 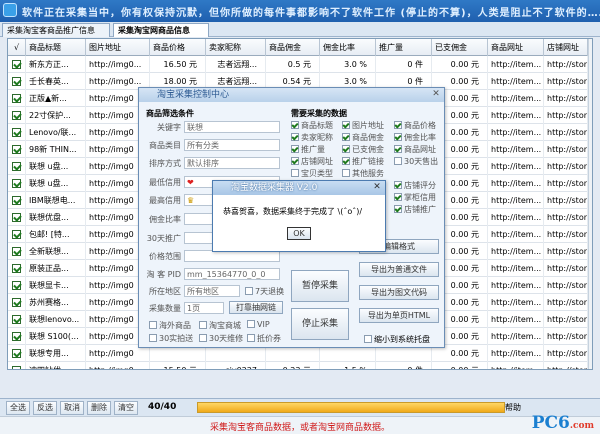 What do you see at coordinates (460, 47) in the screenshot?
I see `header-paid: 已支佣金` at bounding box center [460, 47].